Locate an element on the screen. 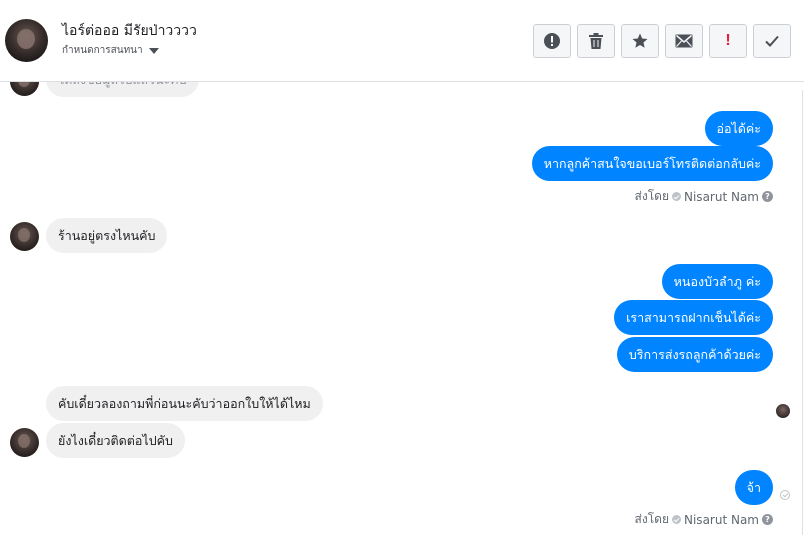 This screenshot has width=804, height=535. contact-avatar is located at coordinates (26, 40).